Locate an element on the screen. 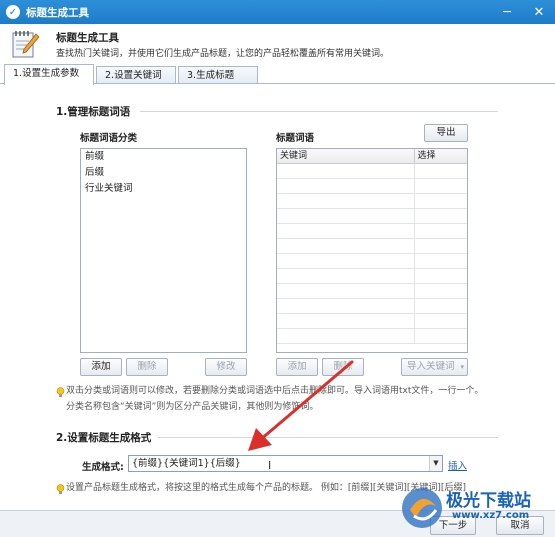 This screenshot has width=555, height=537. minimize-icon: ─ is located at coordinates (507, 12).